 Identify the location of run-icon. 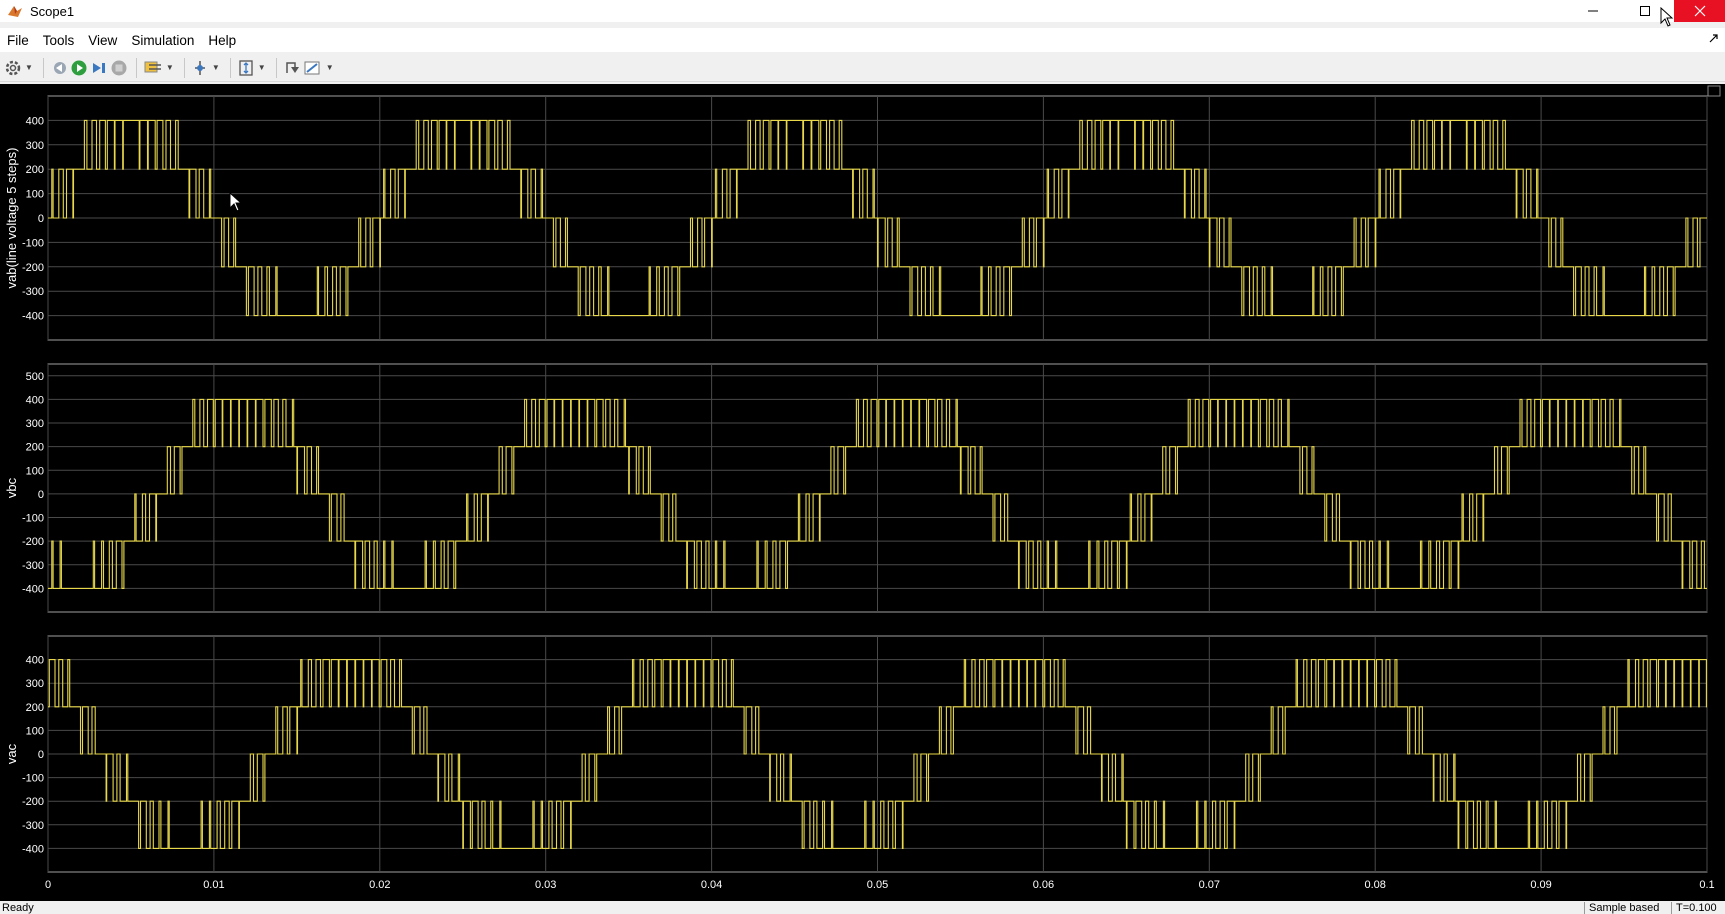
(79, 67).